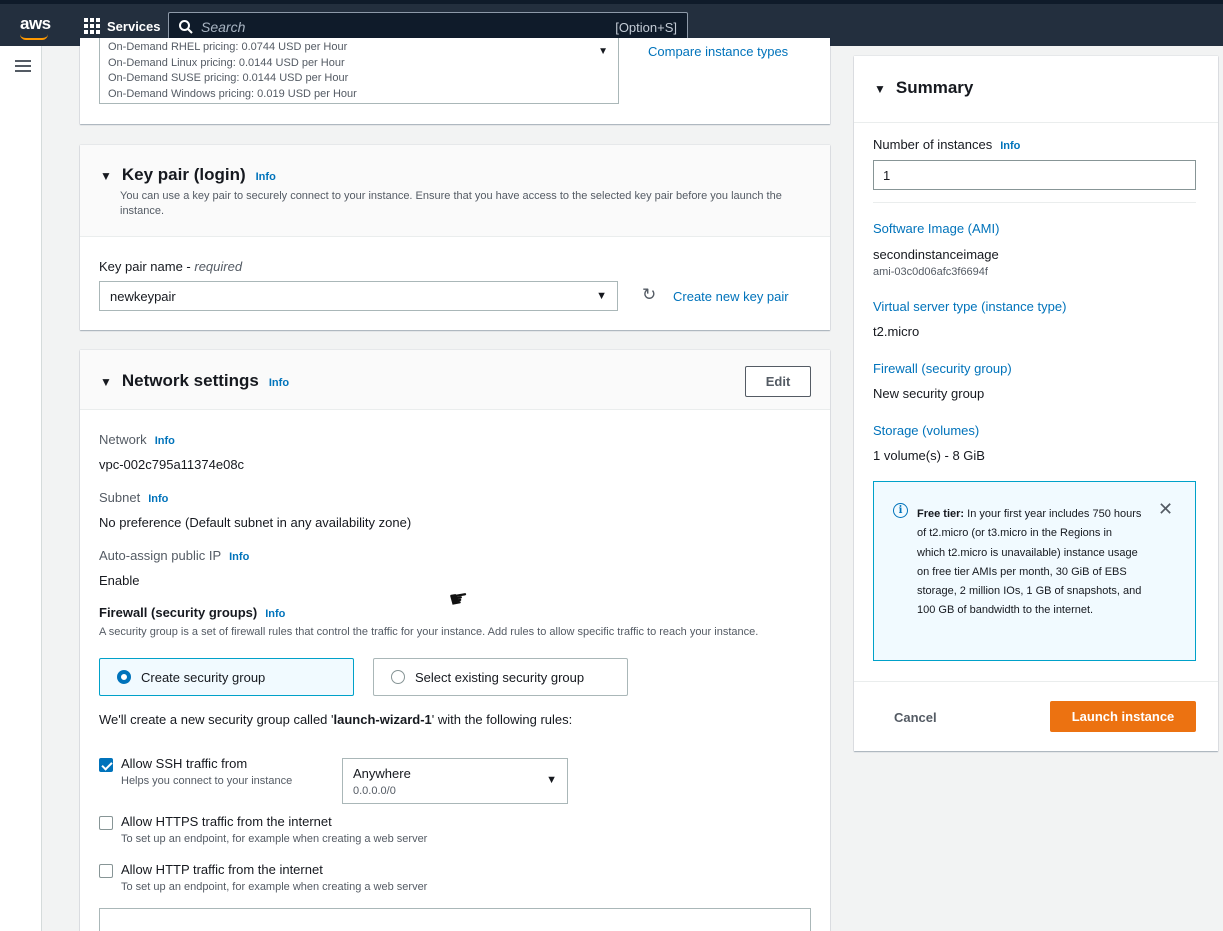 The height and width of the screenshot is (931, 1223). What do you see at coordinates (143, 296) in the screenshot?
I see `key-pair-selected-value: newkeypair` at bounding box center [143, 296].